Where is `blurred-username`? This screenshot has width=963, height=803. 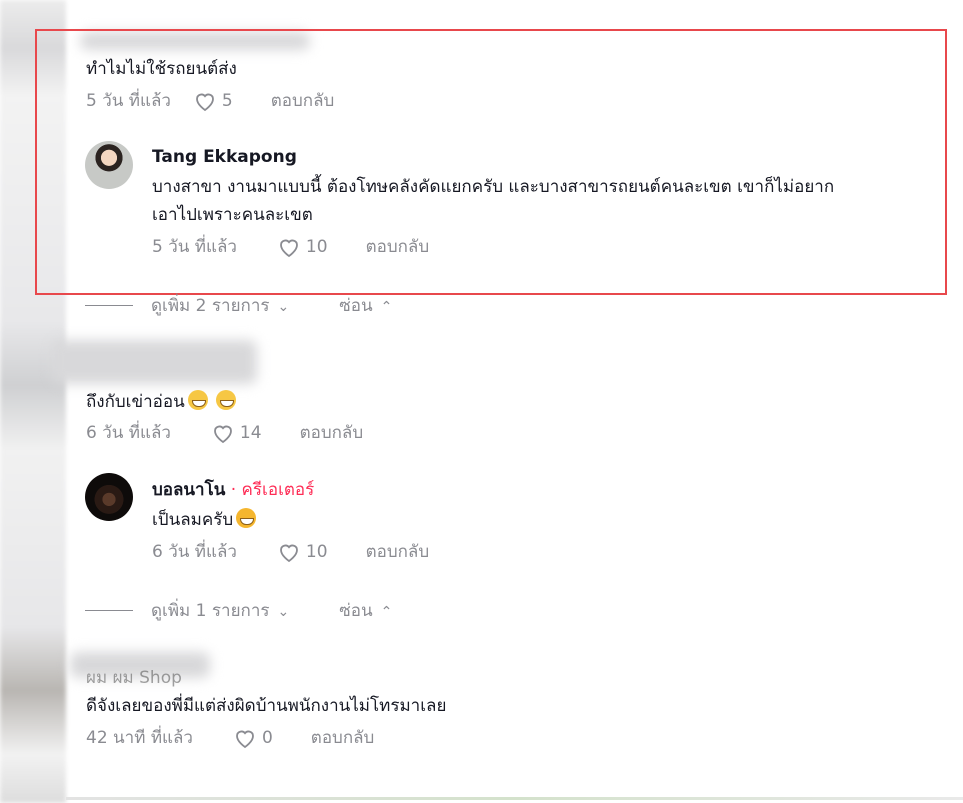
blurred-username is located at coordinates (154, 362).